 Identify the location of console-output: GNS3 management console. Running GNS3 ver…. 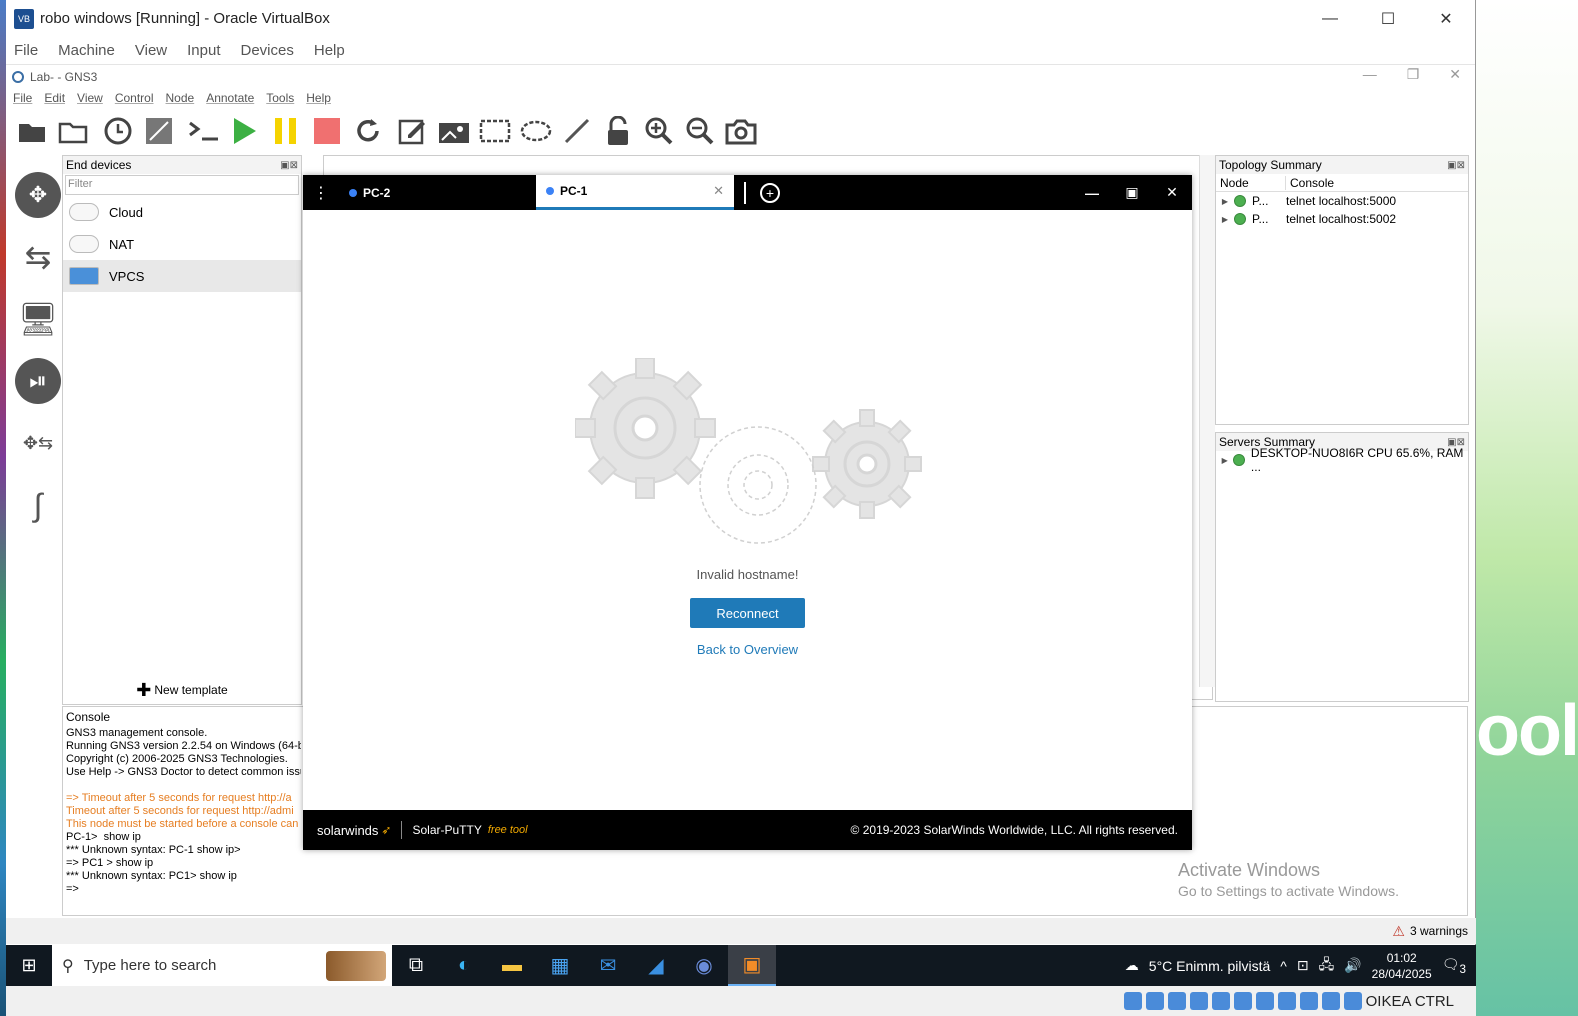
(182, 811).